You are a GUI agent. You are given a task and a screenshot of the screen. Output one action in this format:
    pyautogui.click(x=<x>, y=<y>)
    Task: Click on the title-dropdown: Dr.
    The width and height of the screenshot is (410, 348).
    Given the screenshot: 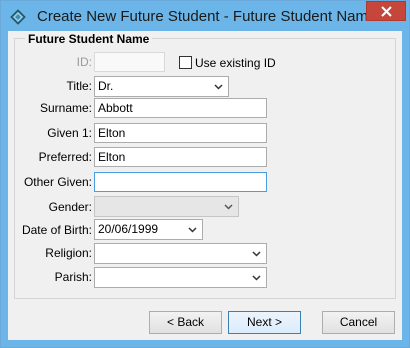 What is the action you would take?
    pyautogui.click(x=161, y=86)
    